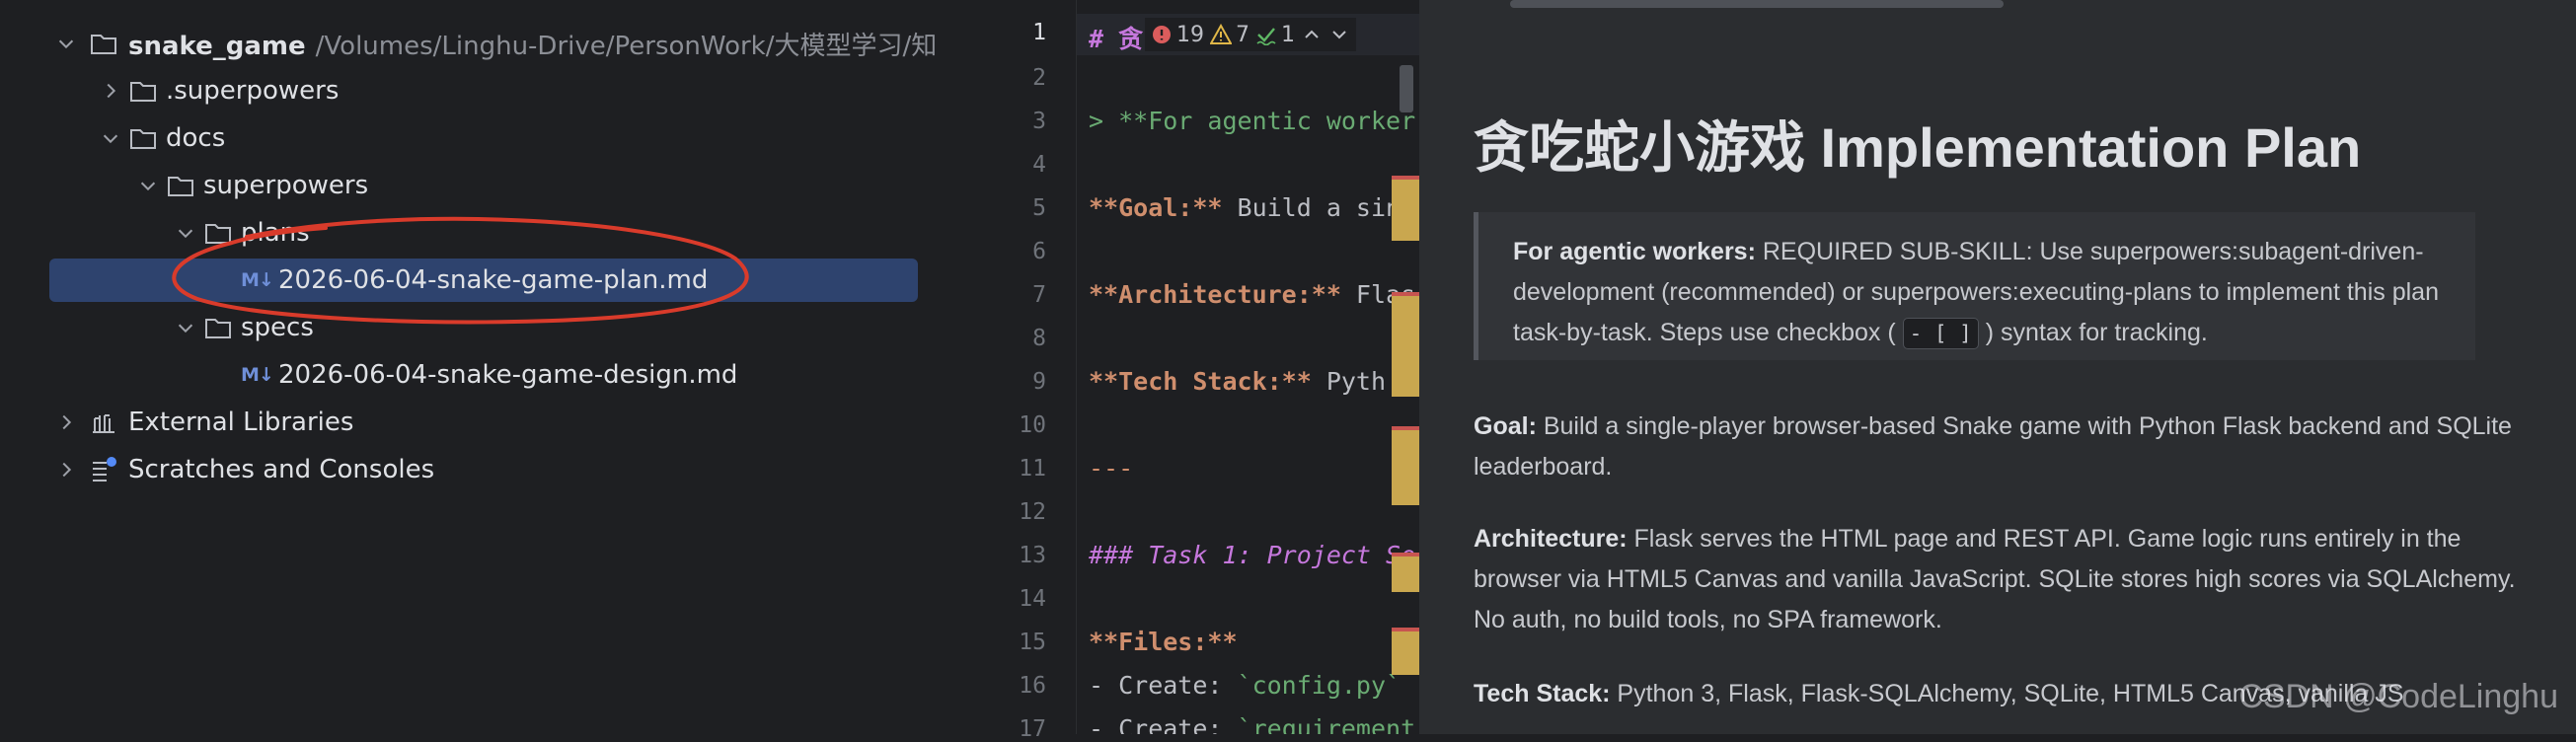  What do you see at coordinates (493, 280) in the screenshot?
I see `tree-item-label: 2026-06-04-snake-game-plan.md` at bounding box center [493, 280].